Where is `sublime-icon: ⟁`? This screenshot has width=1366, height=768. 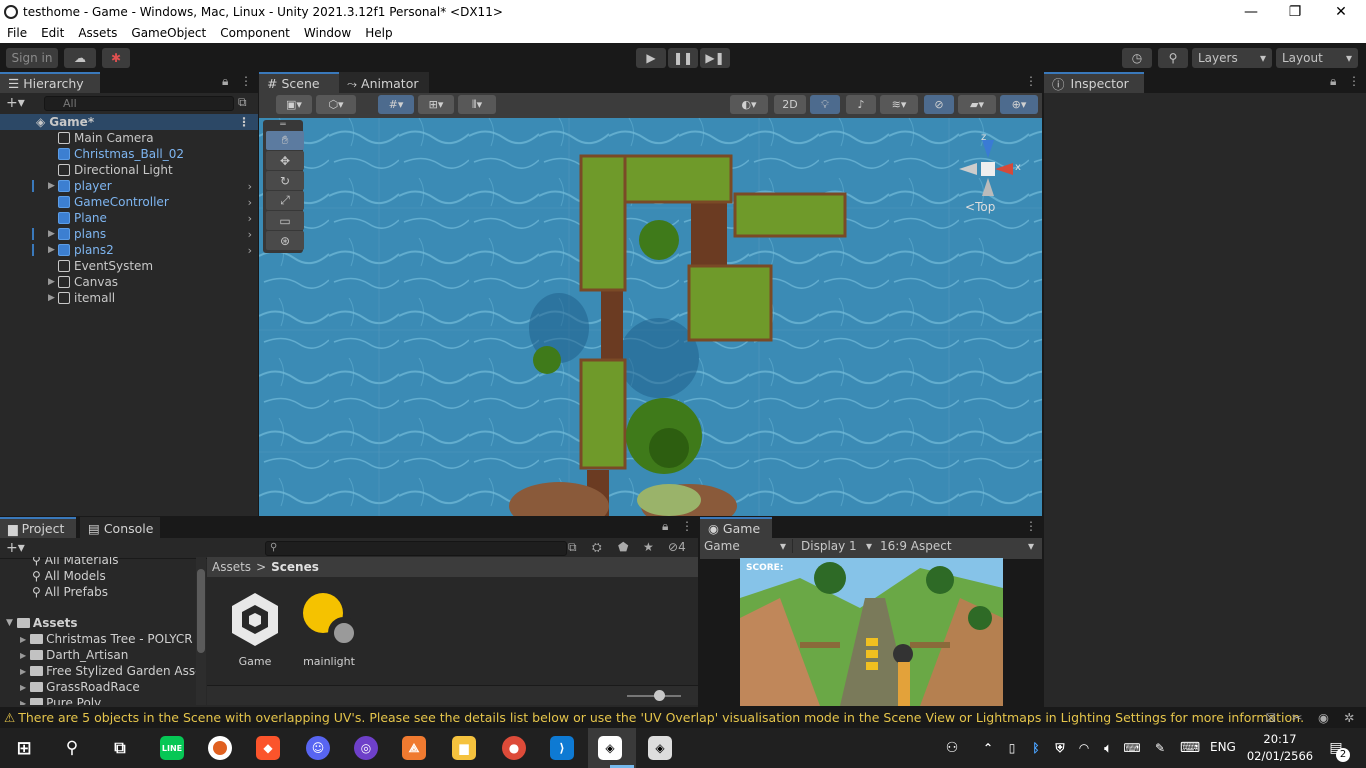 sublime-icon: ⟁ is located at coordinates (414, 748).